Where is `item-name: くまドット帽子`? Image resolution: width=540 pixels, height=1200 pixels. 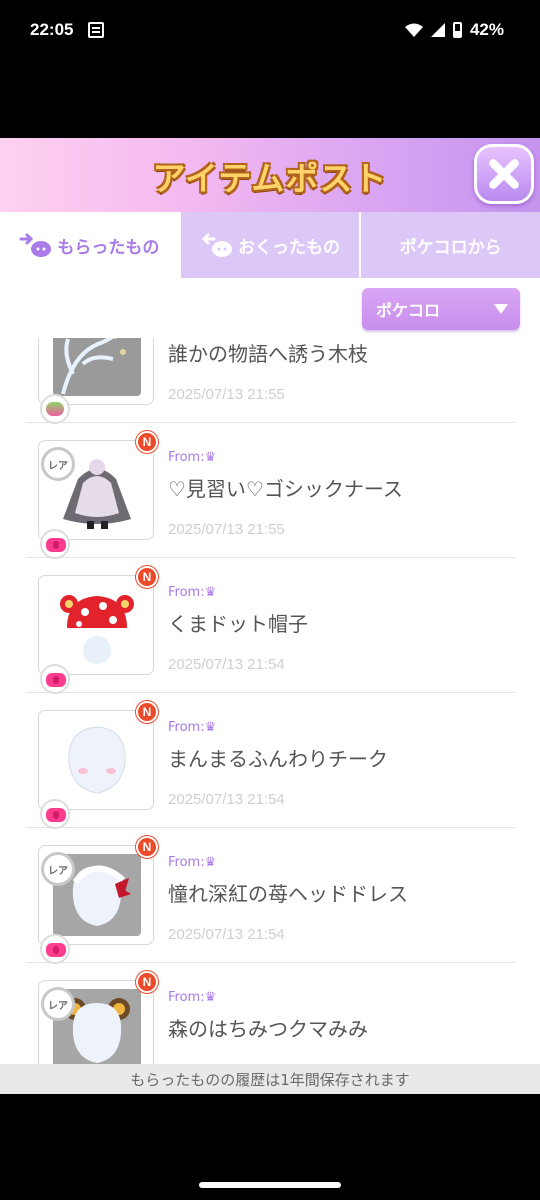
item-name: くまドット帽子 is located at coordinates (238, 624).